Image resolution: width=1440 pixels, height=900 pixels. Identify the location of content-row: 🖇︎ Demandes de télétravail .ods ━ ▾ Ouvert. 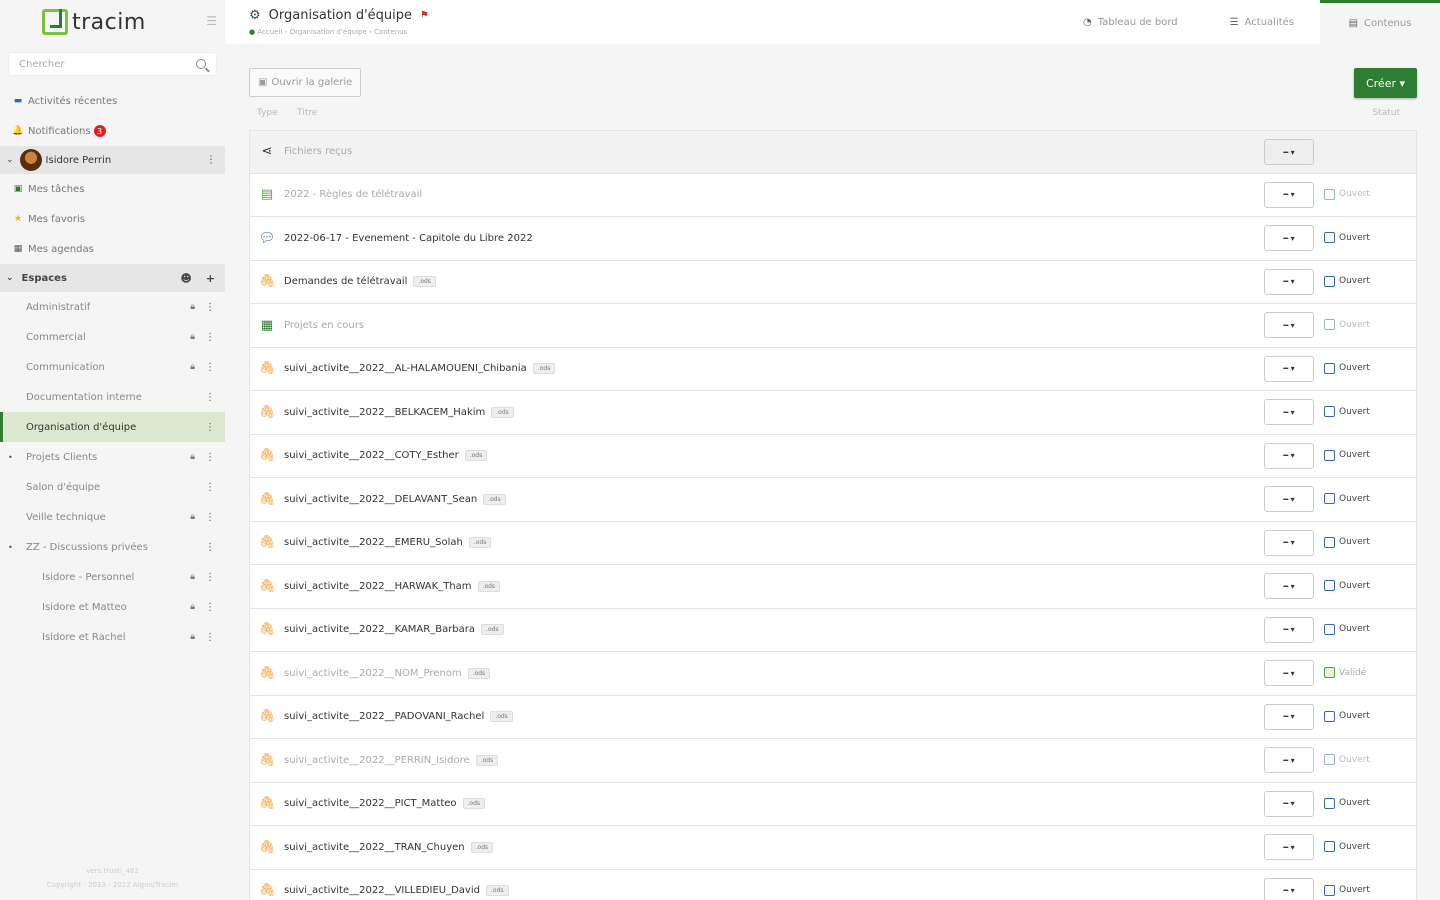
(833, 282).